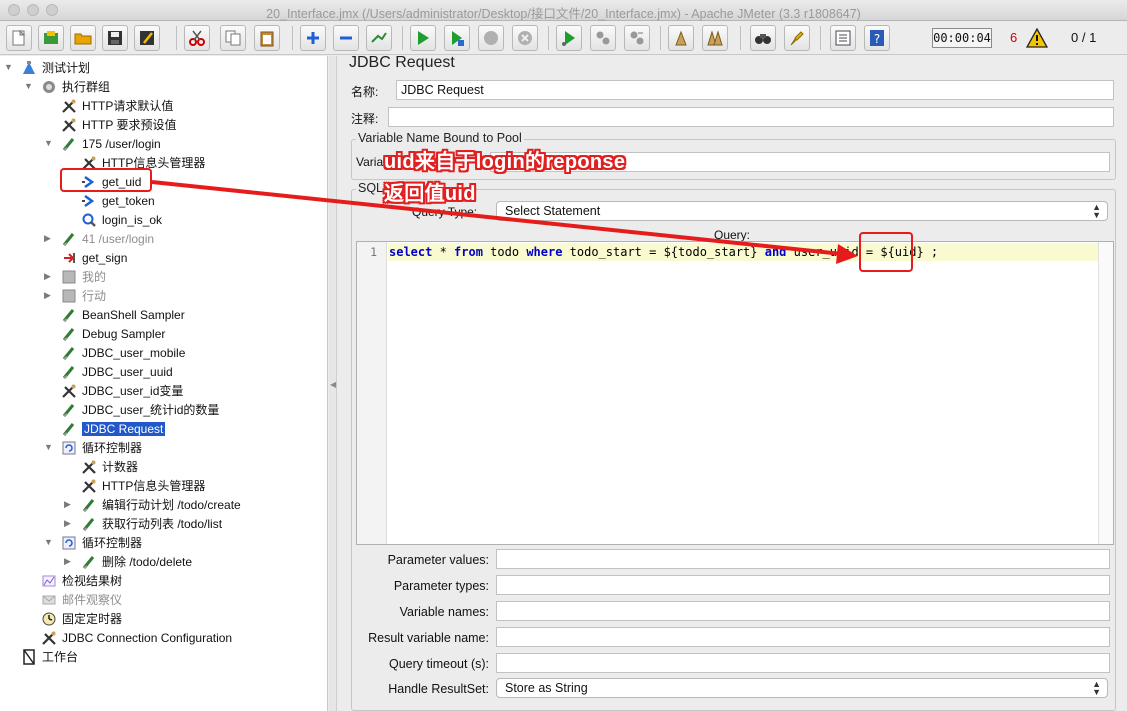 The width and height of the screenshot is (1127, 711). What do you see at coordinates (333, 384) in the screenshot?
I see `splitter-grip-icon: ◀` at bounding box center [333, 384].